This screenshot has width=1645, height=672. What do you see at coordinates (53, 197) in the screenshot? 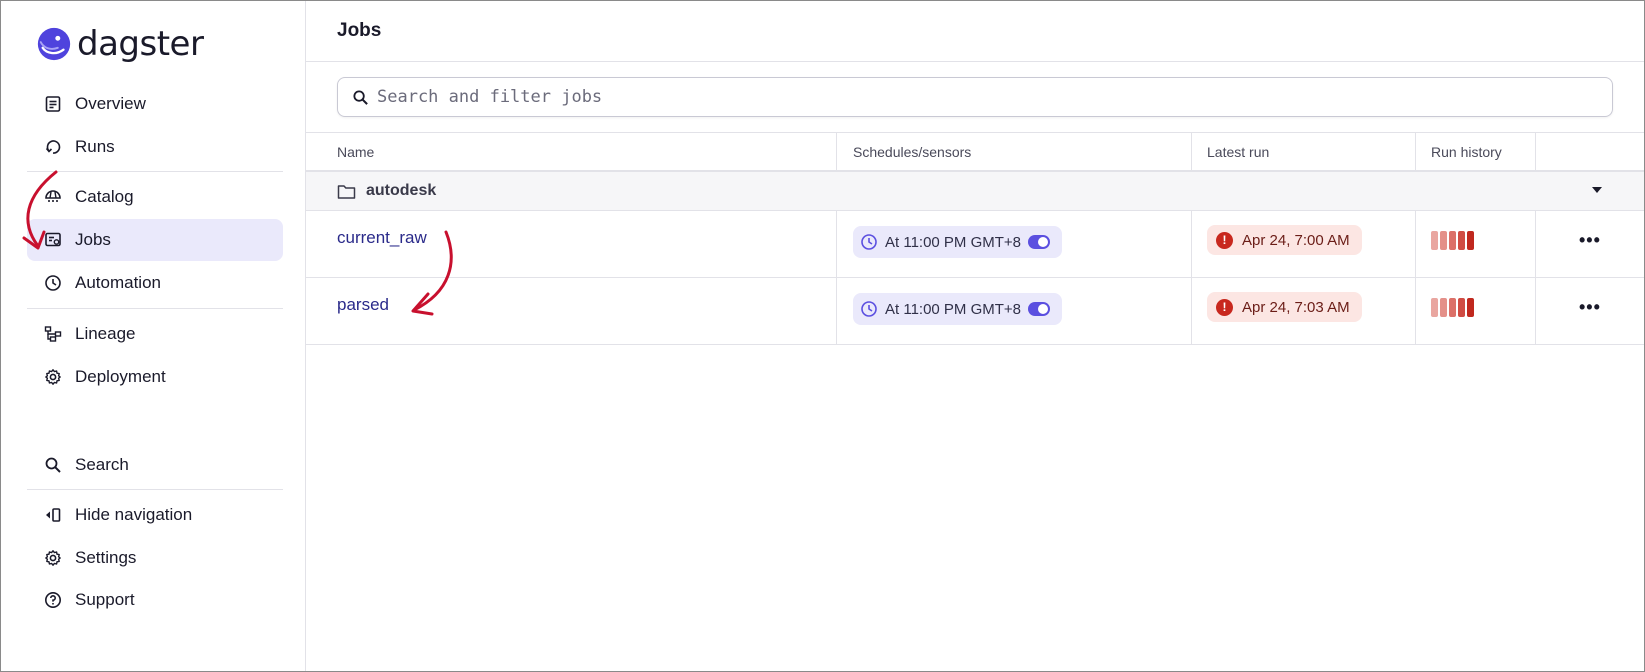
I see `catalog-icon` at bounding box center [53, 197].